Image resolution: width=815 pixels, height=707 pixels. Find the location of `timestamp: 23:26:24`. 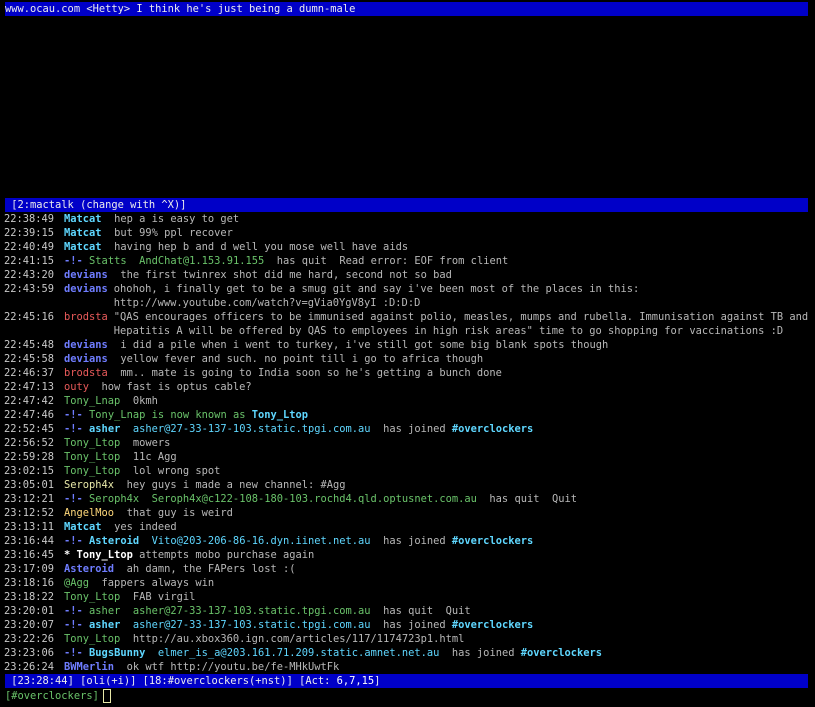

timestamp: 23:26:24 is located at coordinates (29, 667).